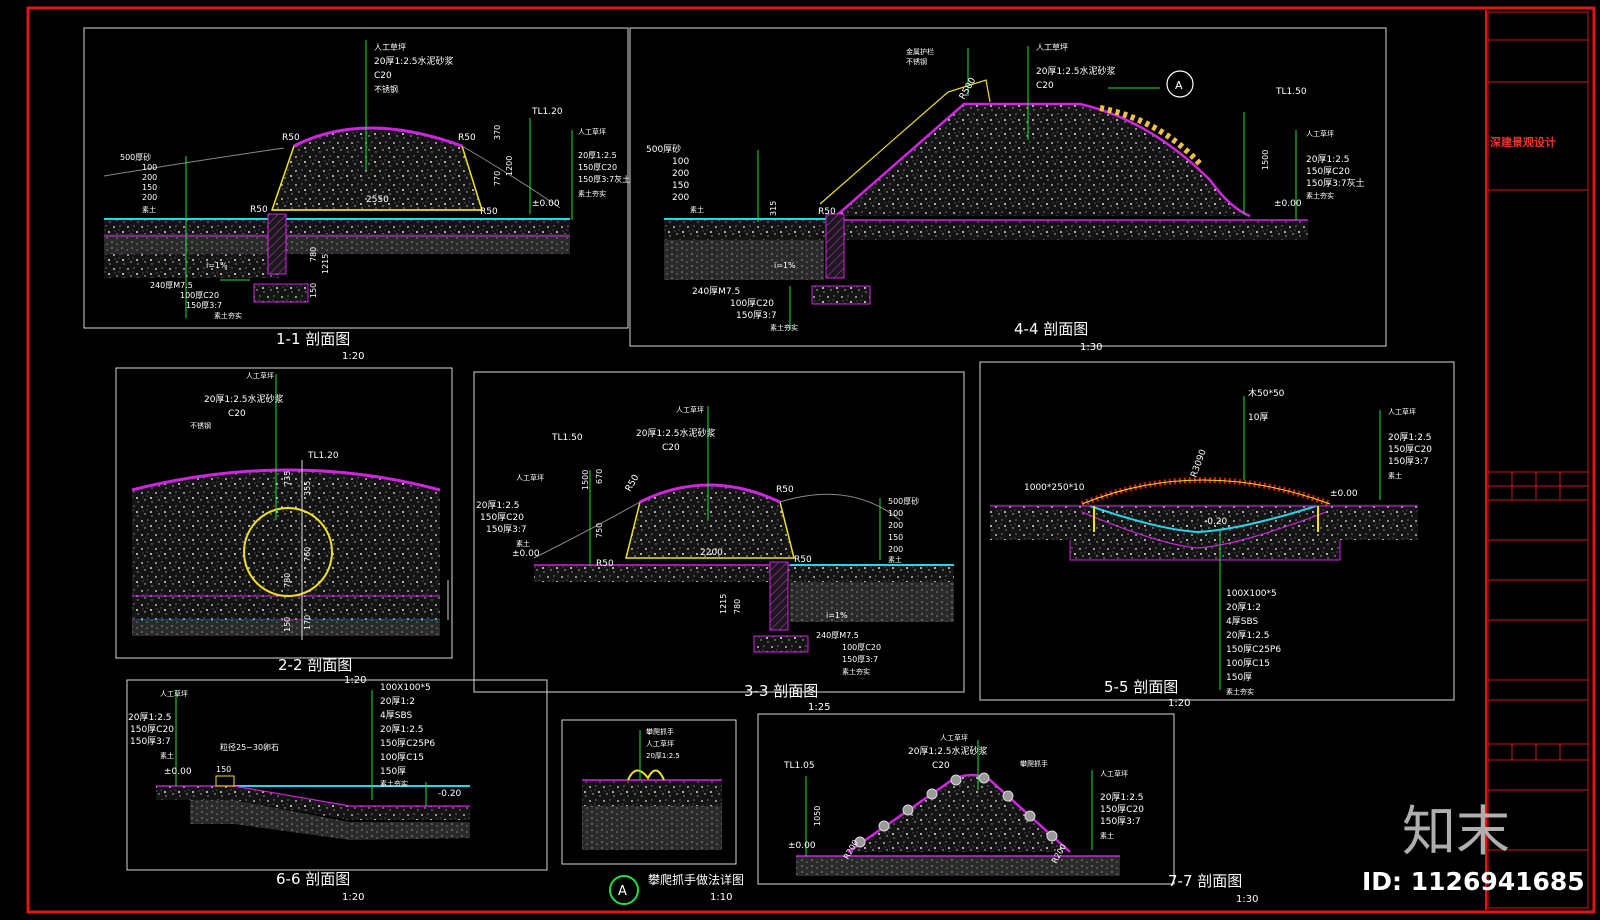 Image resolution: width=1600 pixels, height=920 pixels. Describe the element at coordinates (1410, 449) in the screenshot. I see `s55-right-layer-3: 150厚C20` at that location.